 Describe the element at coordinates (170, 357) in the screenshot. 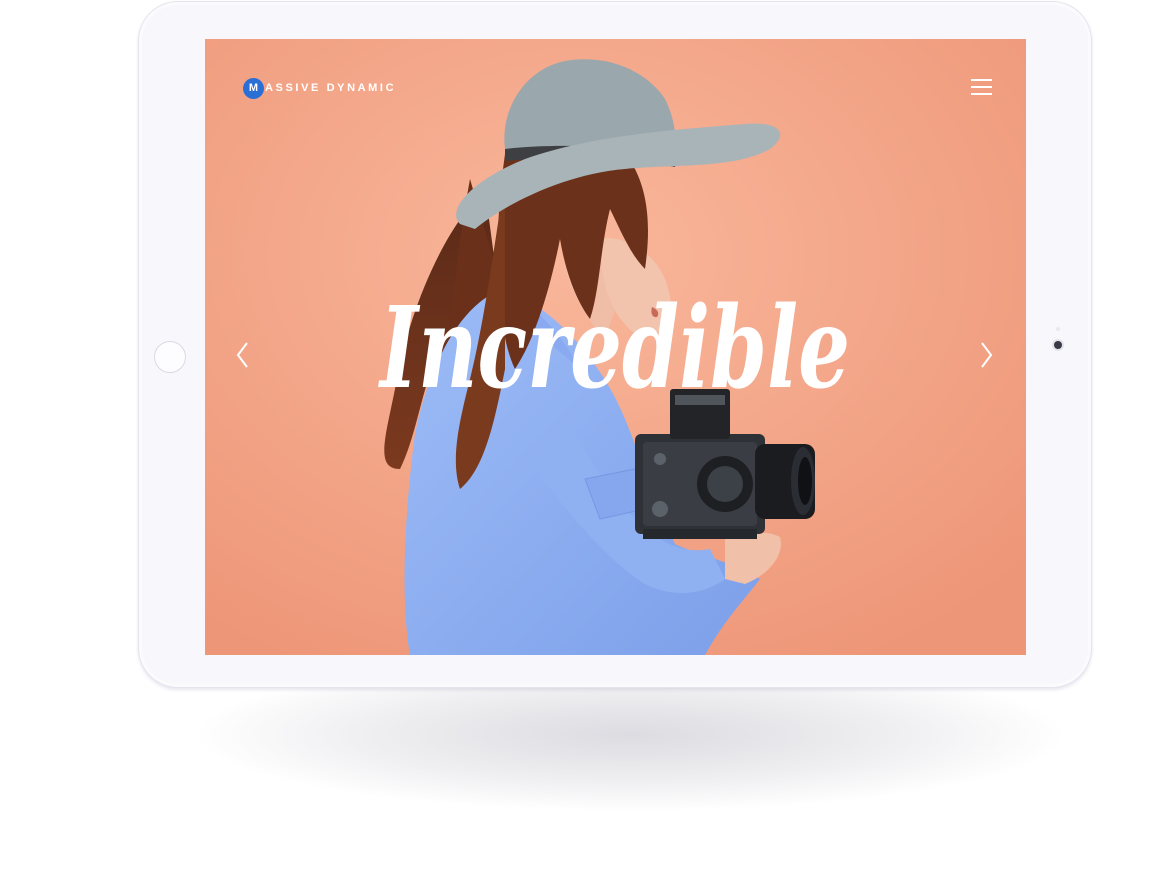

I see `home-button` at that location.